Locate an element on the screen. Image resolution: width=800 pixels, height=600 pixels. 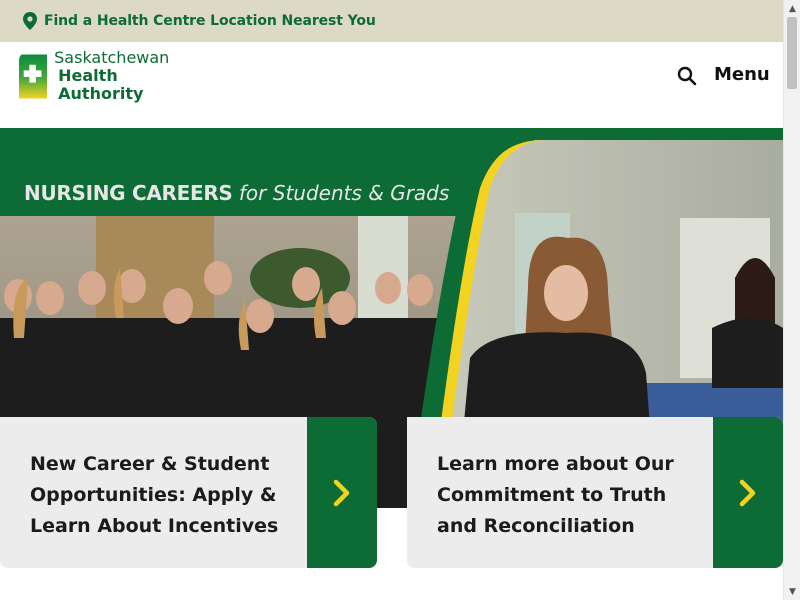
scrollbar-thumb is located at coordinates (792, 53).